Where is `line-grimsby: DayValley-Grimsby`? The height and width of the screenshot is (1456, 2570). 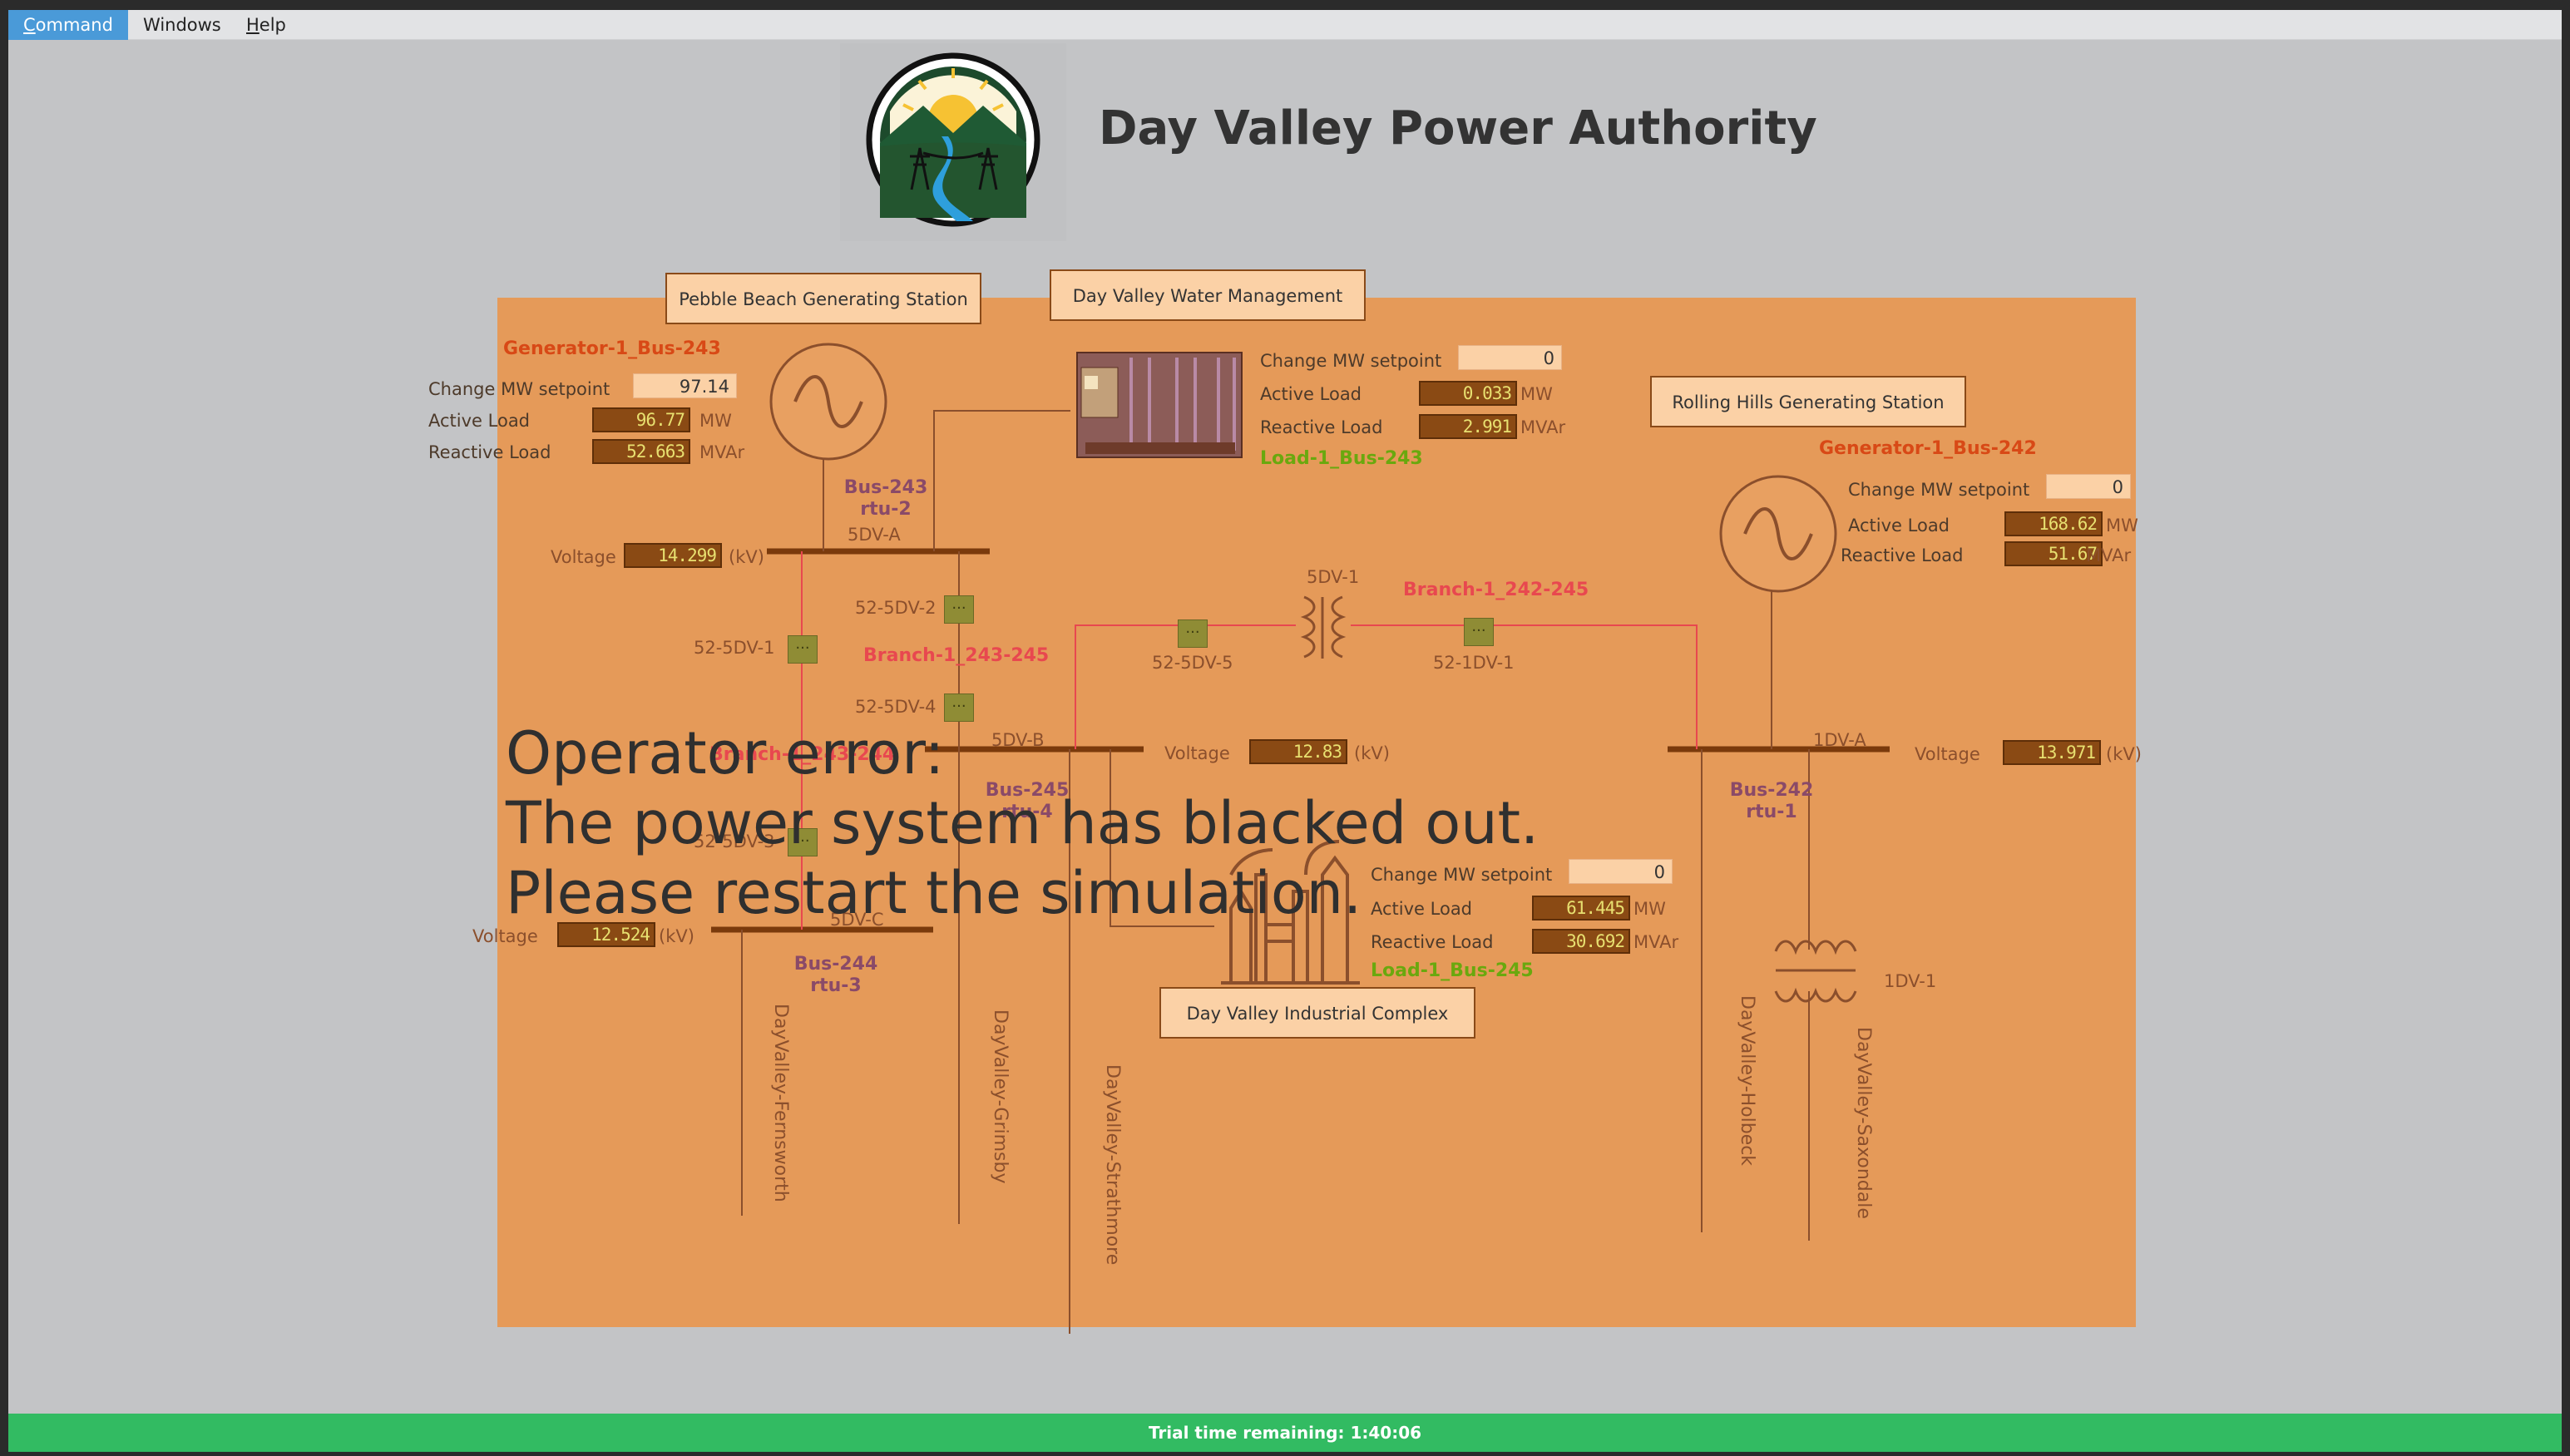 line-grimsby: DayValley-Grimsby is located at coordinates (1000, 1096).